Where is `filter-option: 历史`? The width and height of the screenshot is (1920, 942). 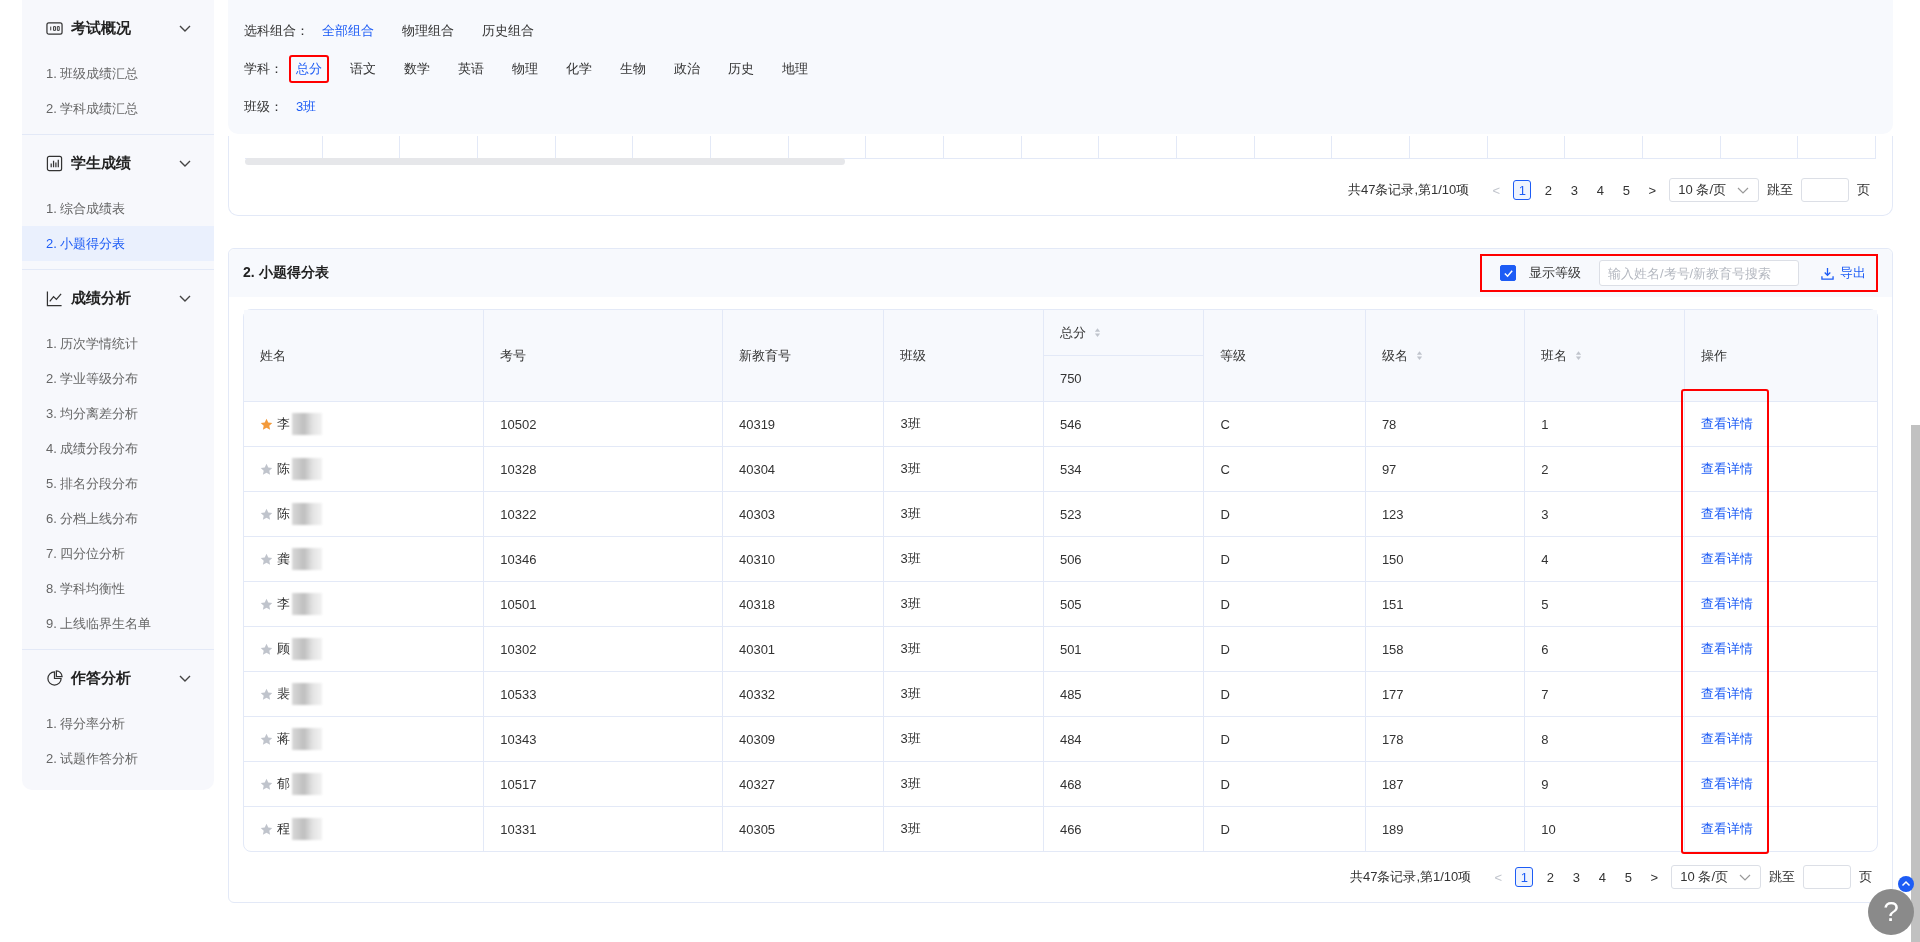 filter-option: 历史 is located at coordinates (741, 69).